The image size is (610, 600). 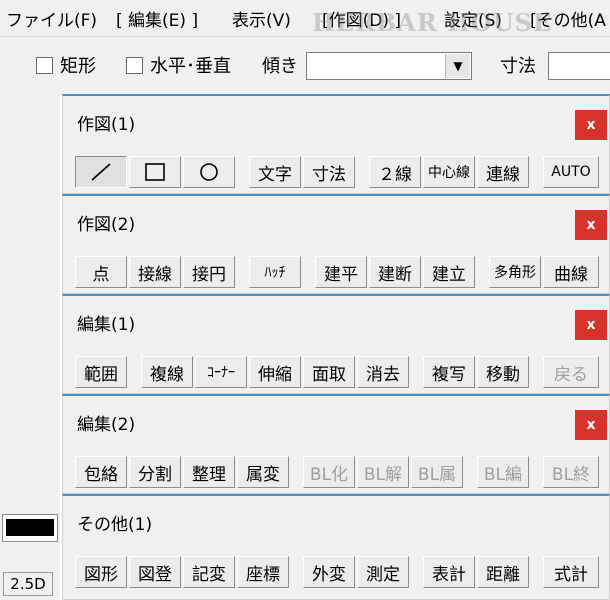 What do you see at coordinates (263, 572) in the screenshot?
I see `coordinate-button: 座標` at bounding box center [263, 572].